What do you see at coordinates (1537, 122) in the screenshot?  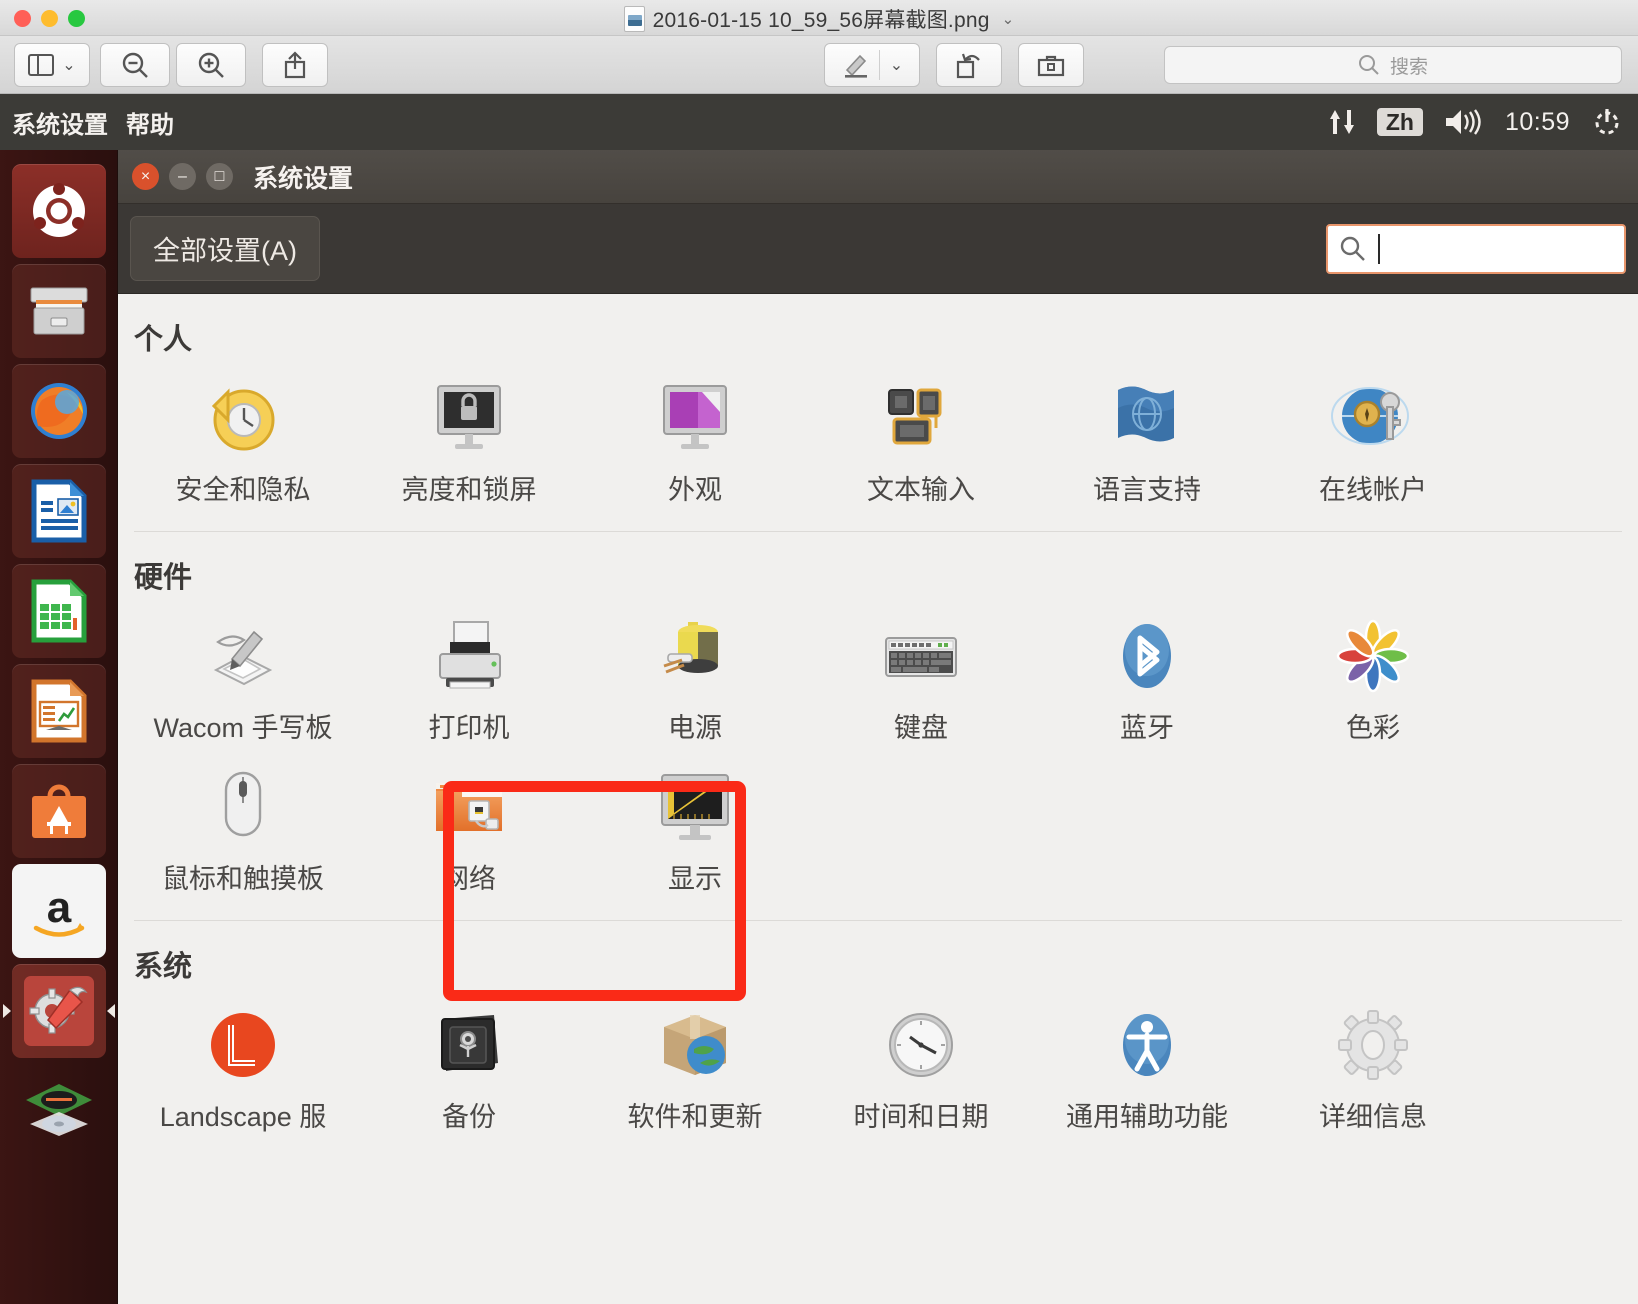 I see `clock-indicator: 10:59` at bounding box center [1537, 122].